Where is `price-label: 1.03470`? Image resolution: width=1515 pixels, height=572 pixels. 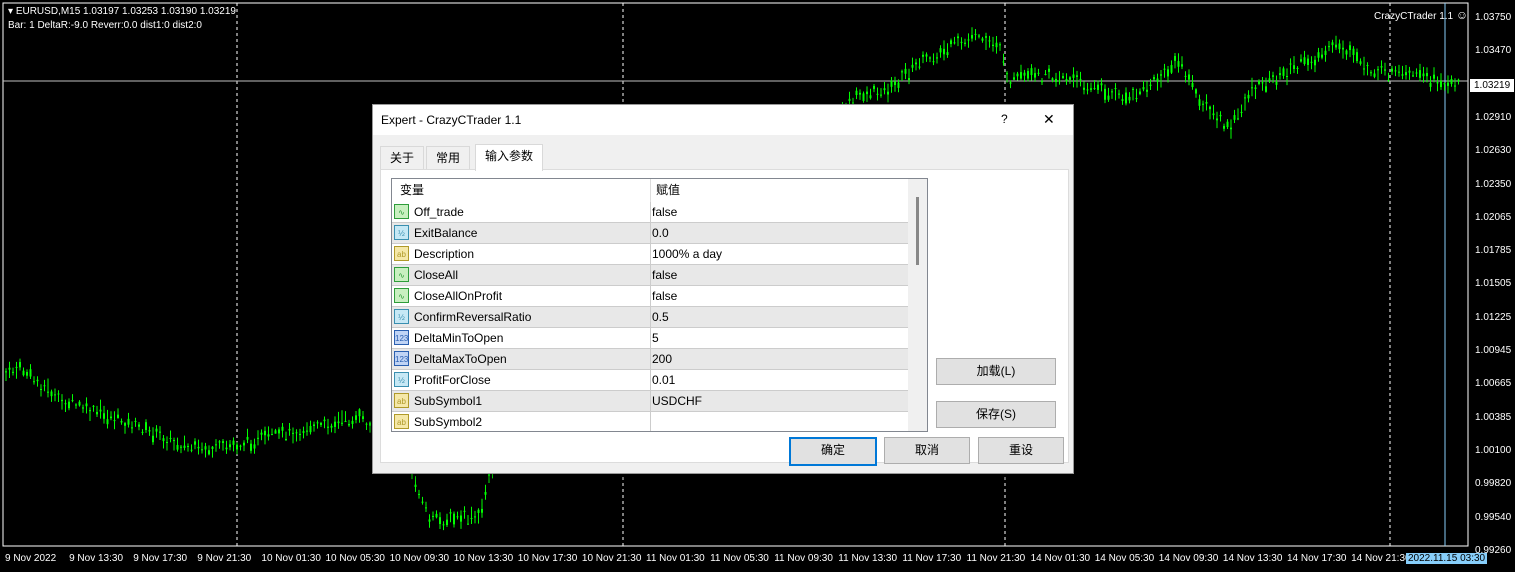
price-label: 1.03470 is located at coordinates (1493, 51).